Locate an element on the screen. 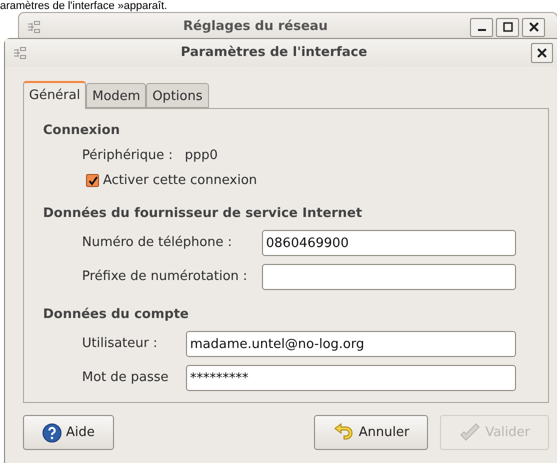  field-label: Préfixe de numérotation : is located at coordinates (165, 277).